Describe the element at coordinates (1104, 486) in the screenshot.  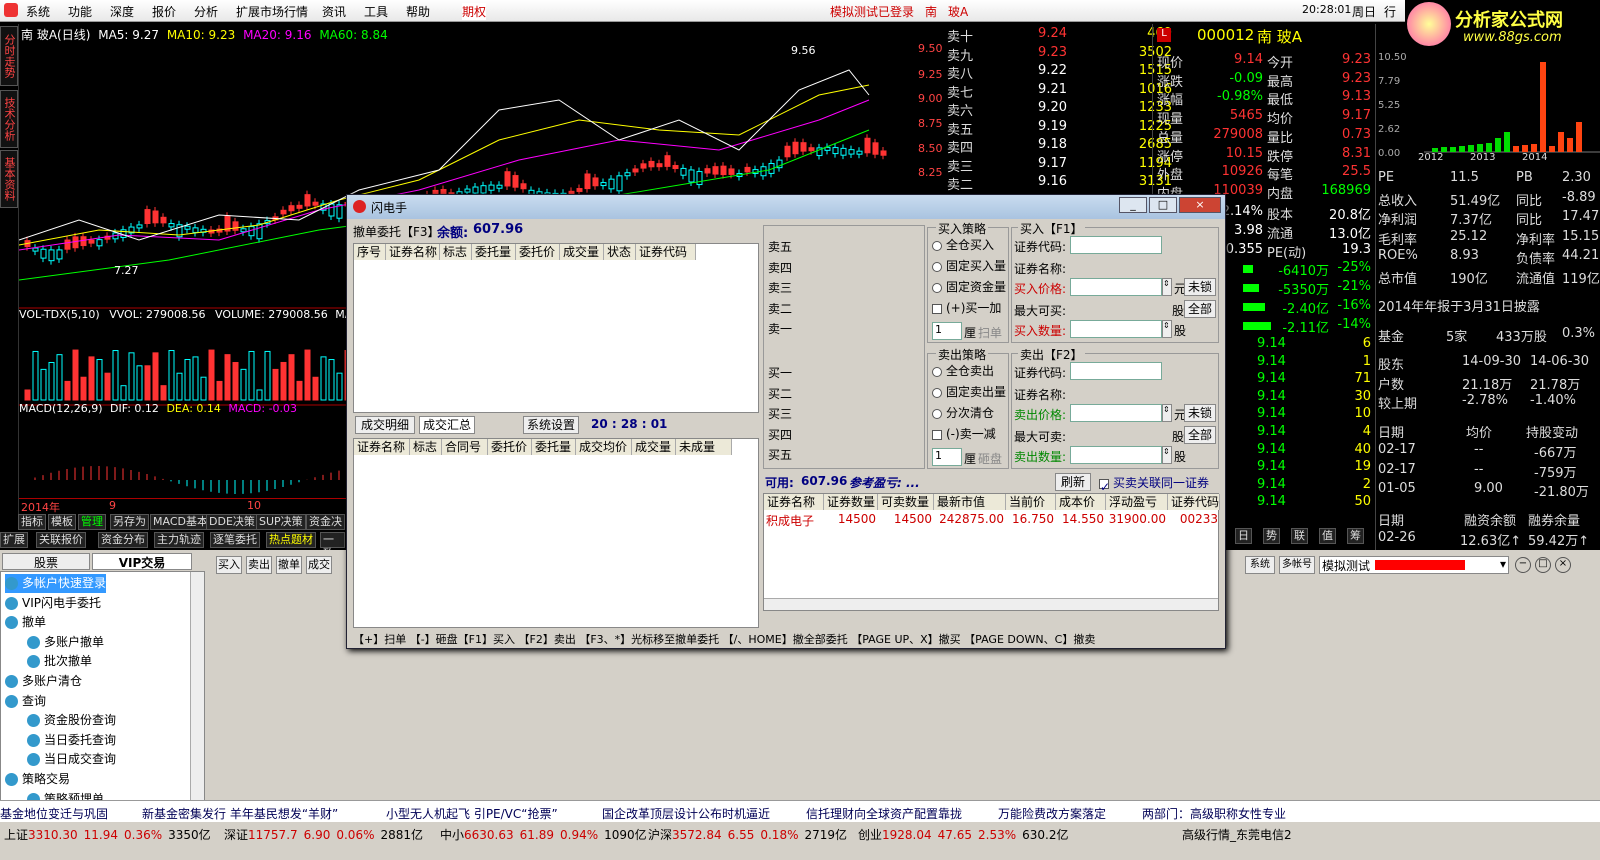
I see `check-icon: ✓` at that location.